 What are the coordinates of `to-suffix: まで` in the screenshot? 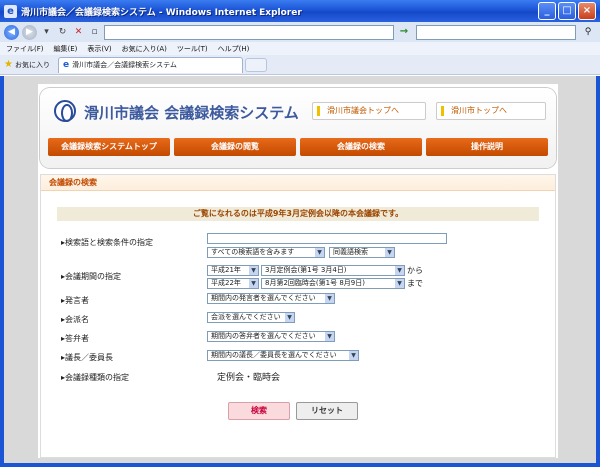 It's located at (415, 283).